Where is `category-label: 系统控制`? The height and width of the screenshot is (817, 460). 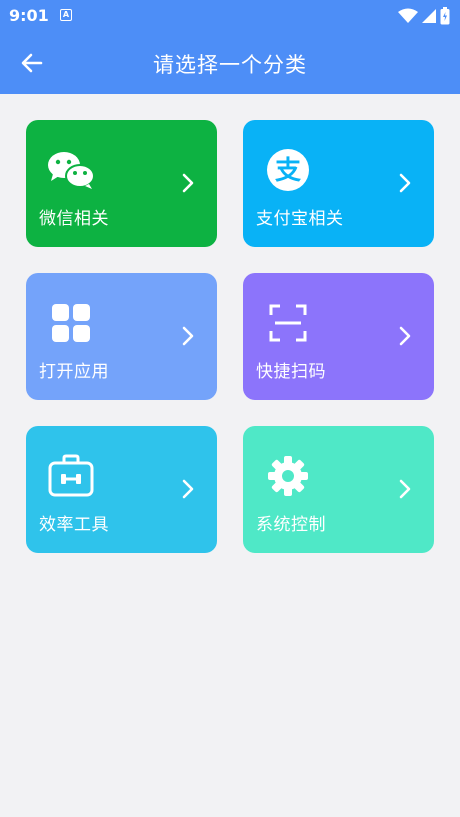 category-label: 系统控制 is located at coordinates (291, 525).